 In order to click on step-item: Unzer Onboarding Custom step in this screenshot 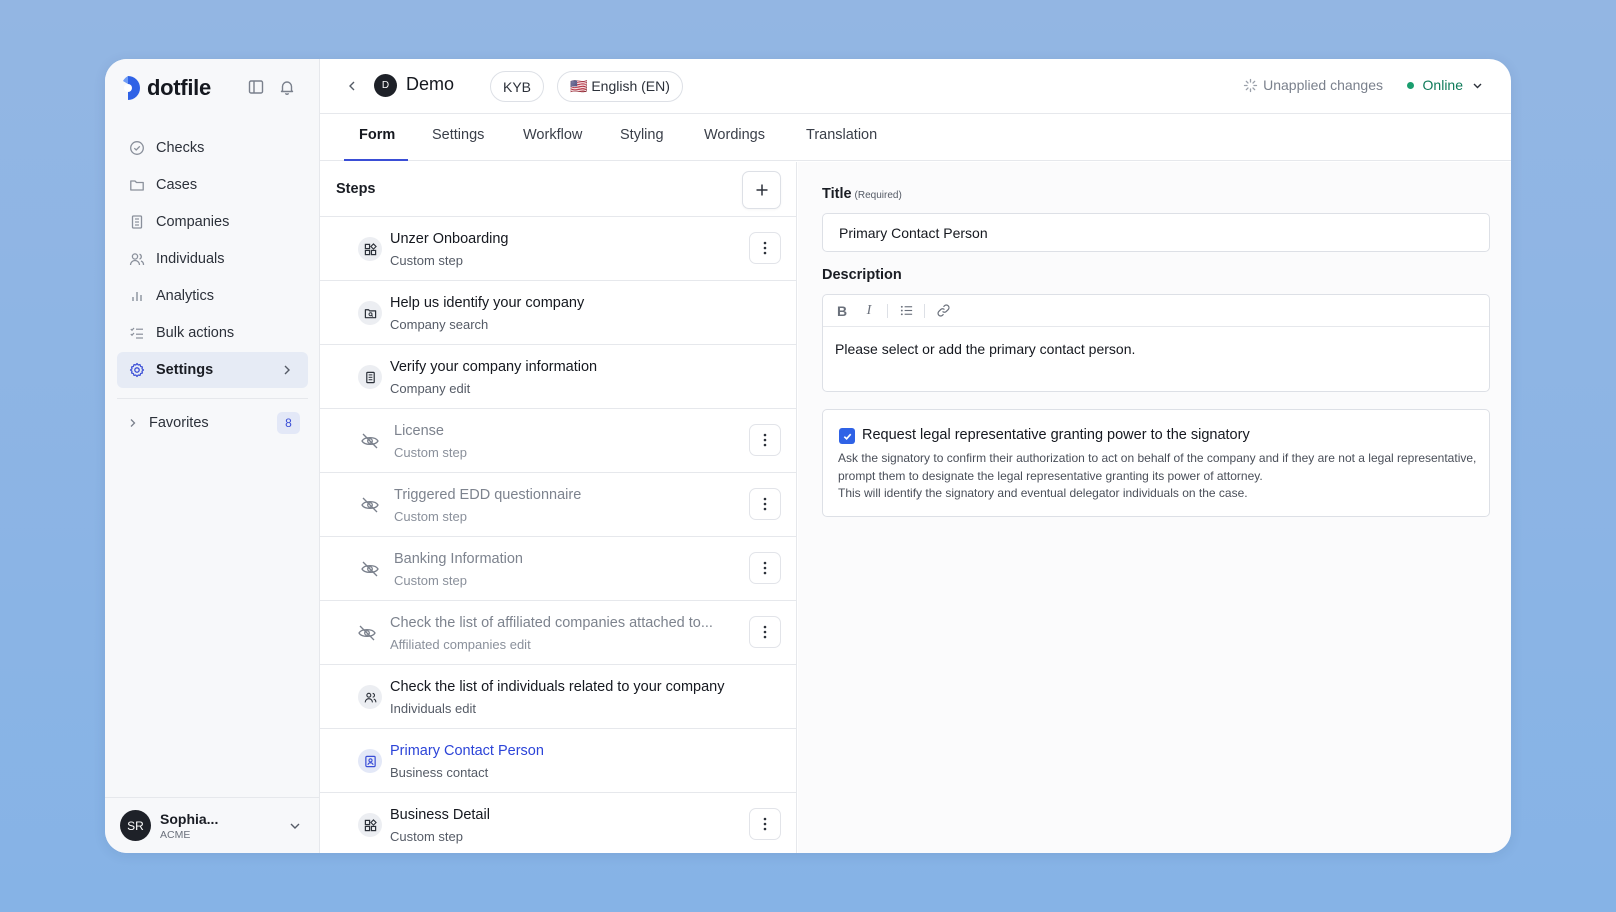, I will do `click(558, 249)`.